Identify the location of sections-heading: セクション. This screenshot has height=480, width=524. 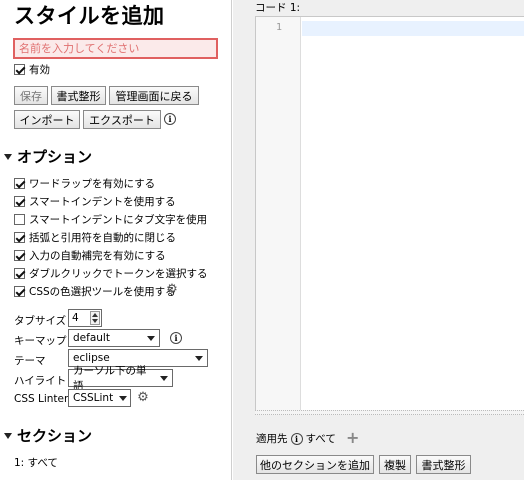
(48, 435).